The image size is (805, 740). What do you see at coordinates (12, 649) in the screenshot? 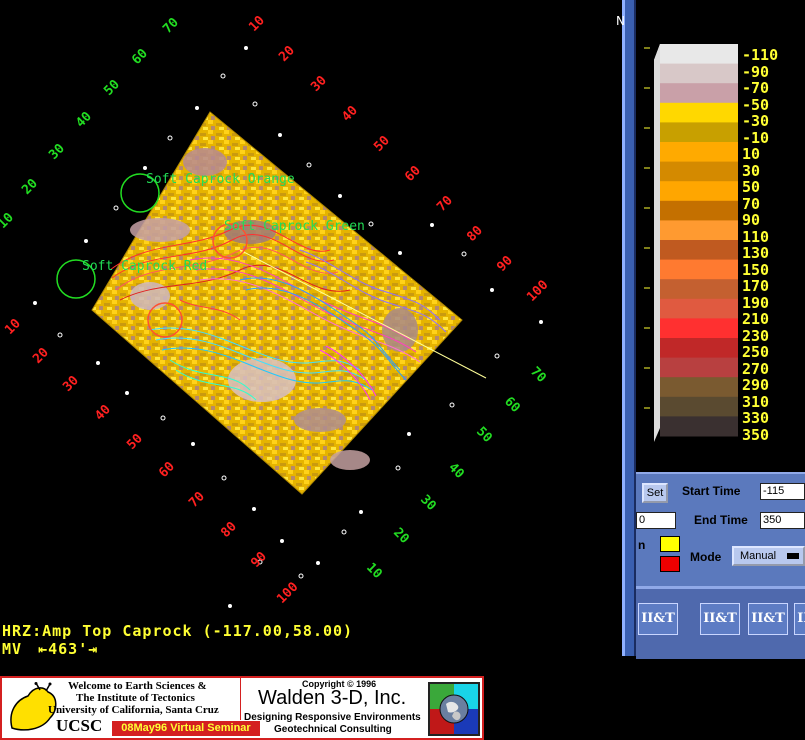
I see `mv-prefix: MV` at bounding box center [12, 649].